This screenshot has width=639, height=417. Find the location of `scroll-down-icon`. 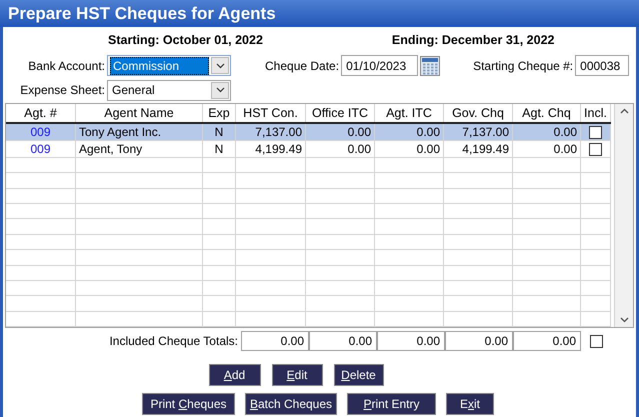

scroll-down-icon is located at coordinates (624, 320).